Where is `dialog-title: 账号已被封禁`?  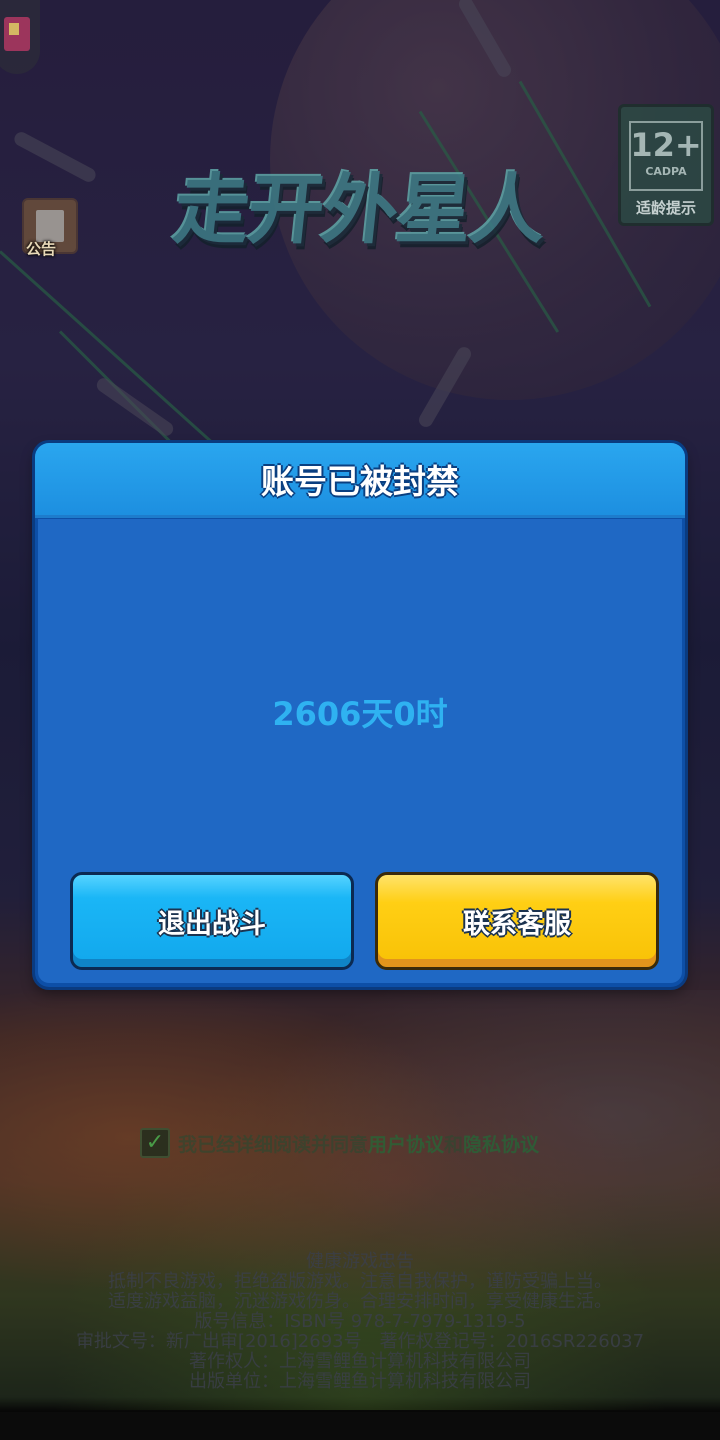 dialog-title: 账号已被封禁 is located at coordinates (360, 481).